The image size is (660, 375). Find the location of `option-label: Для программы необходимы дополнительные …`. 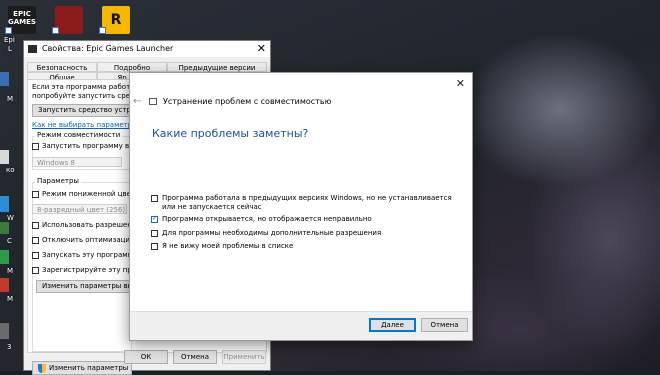

option-label: Для программы необходимы дополнительные … is located at coordinates (272, 233).